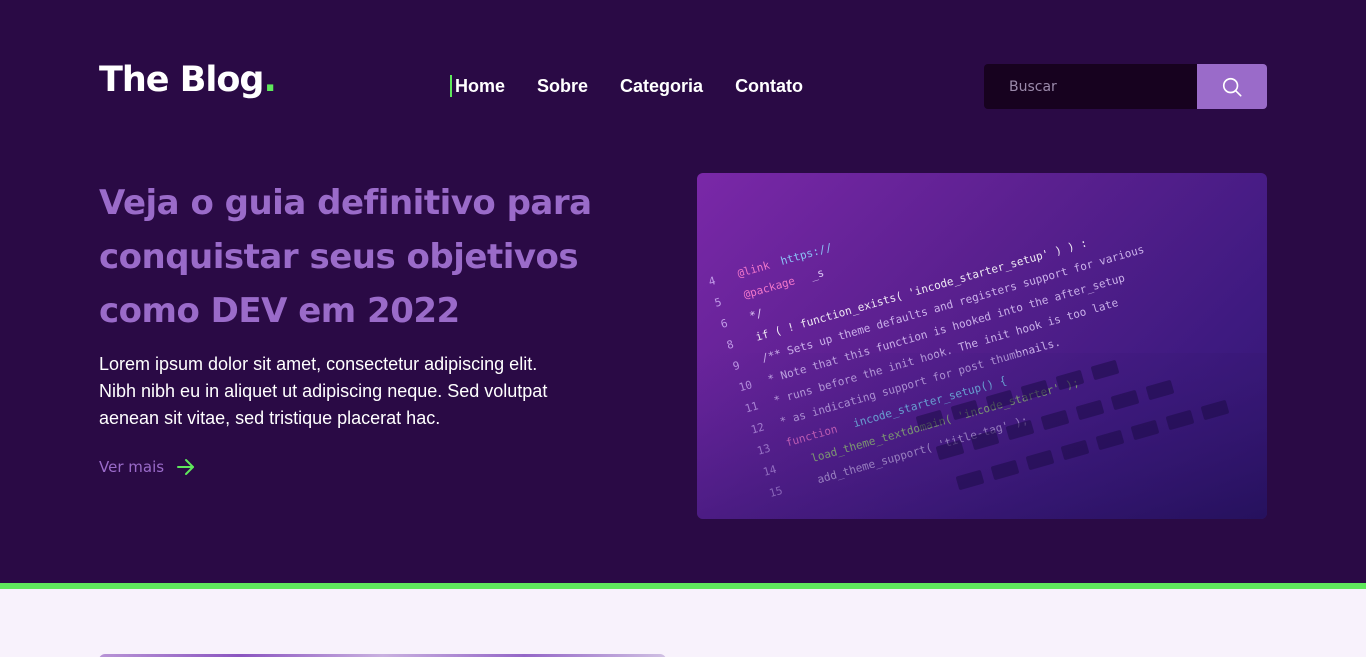  What do you see at coordinates (1090, 86) in the screenshot?
I see `search-input` at bounding box center [1090, 86].